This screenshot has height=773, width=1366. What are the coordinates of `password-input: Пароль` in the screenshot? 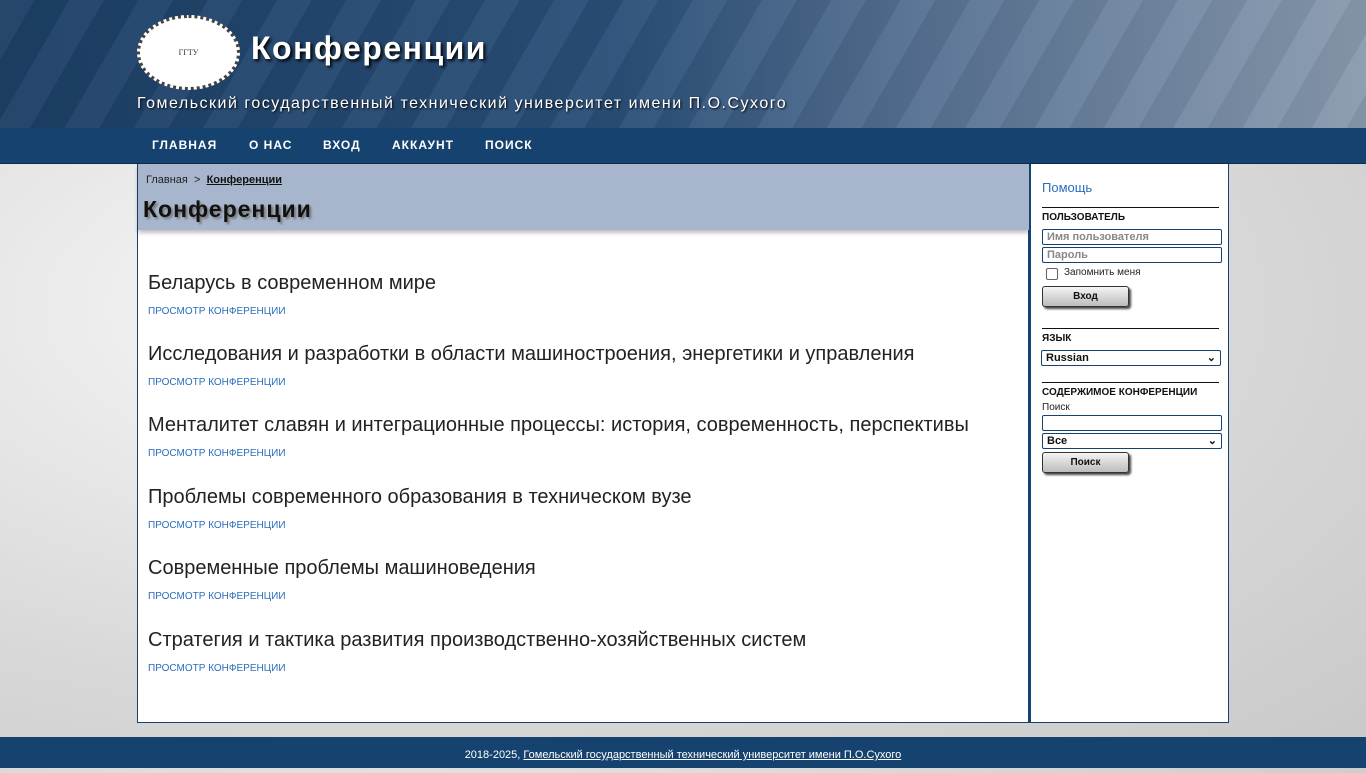 It's located at (1132, 255).